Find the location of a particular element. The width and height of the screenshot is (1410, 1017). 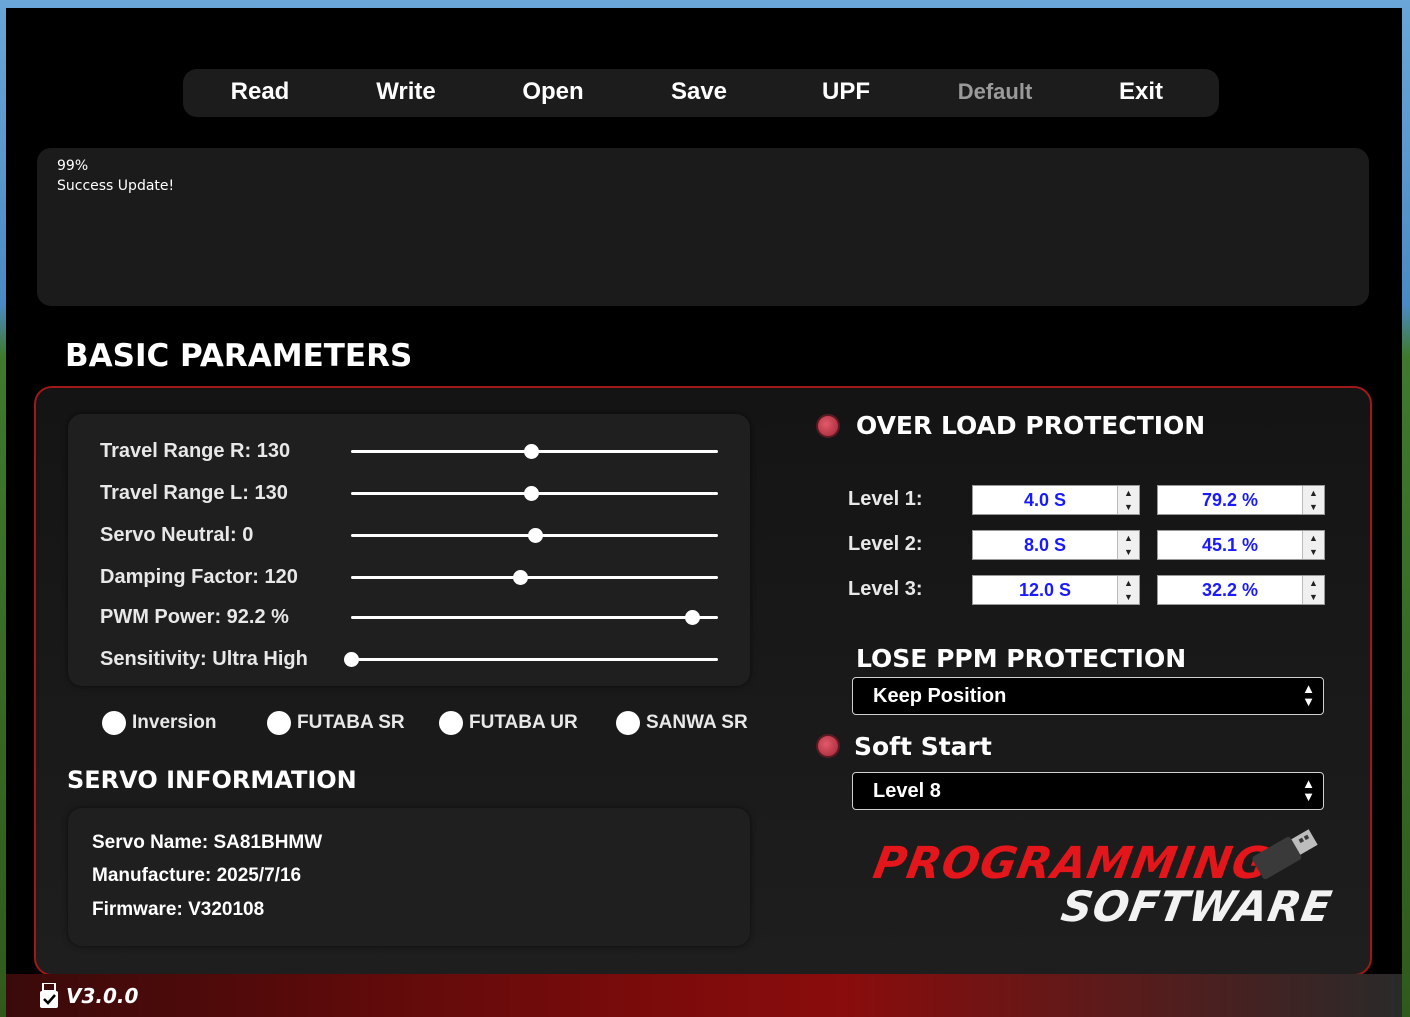

spin-value: 8.0 S is located at coordinates (1045, 545).